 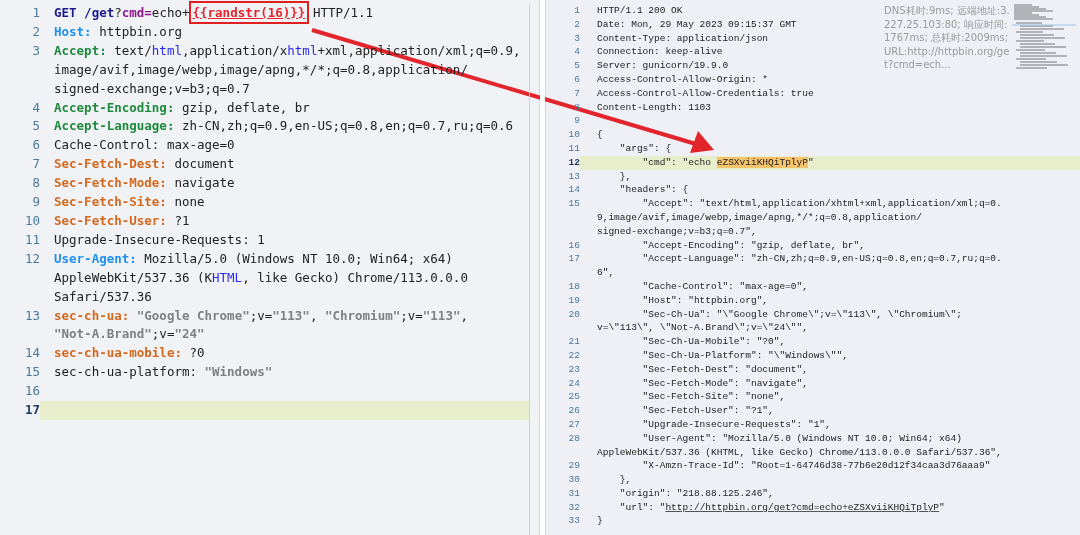 I want to click on code-line: AppleWebKit/537.36 (KHTML, like Gecko) Chrome/113.0.0.0, so click(x=261, y=277).